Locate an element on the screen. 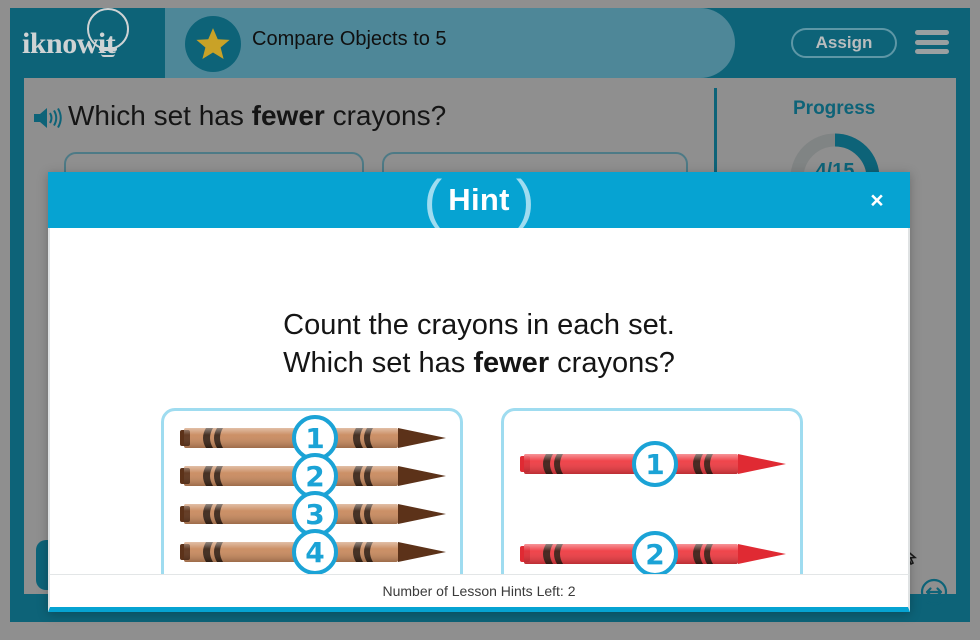  hints-left-text: Number of Lesson Hints Left: 2 is located at coordinates (479, 591).